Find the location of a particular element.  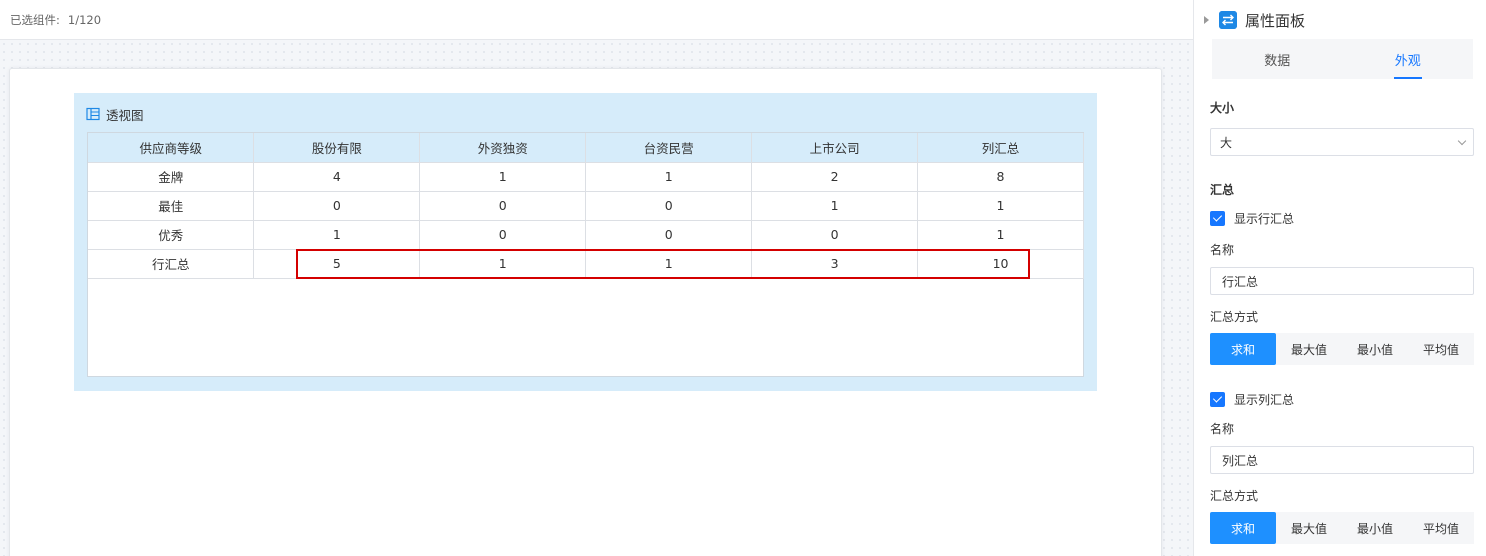

size-select-value: 大 is located at coordinates (1226, 142).